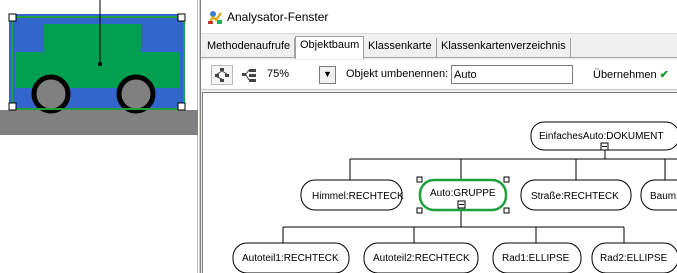 Image resolution: width=677 pixels, height=273 pixels. I want to click on toolbar: 75% ▼ Objekt umbenennen: Übernehmen✔, so click(439, 75).